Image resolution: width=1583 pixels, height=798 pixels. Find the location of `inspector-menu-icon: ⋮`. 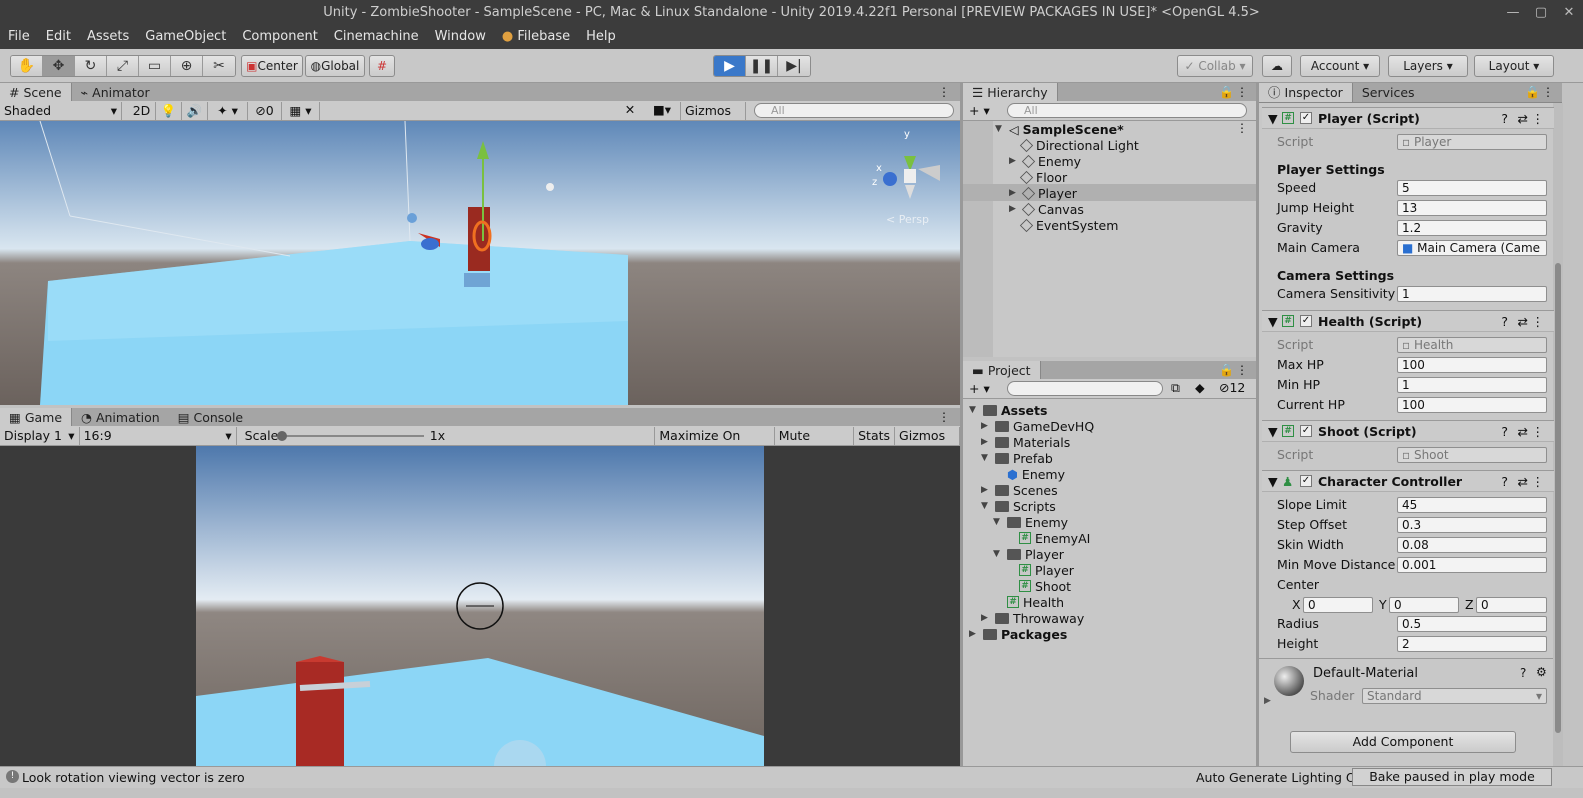

inspector-menu-icon: ⋮ is located at coordinates (1548, 92).